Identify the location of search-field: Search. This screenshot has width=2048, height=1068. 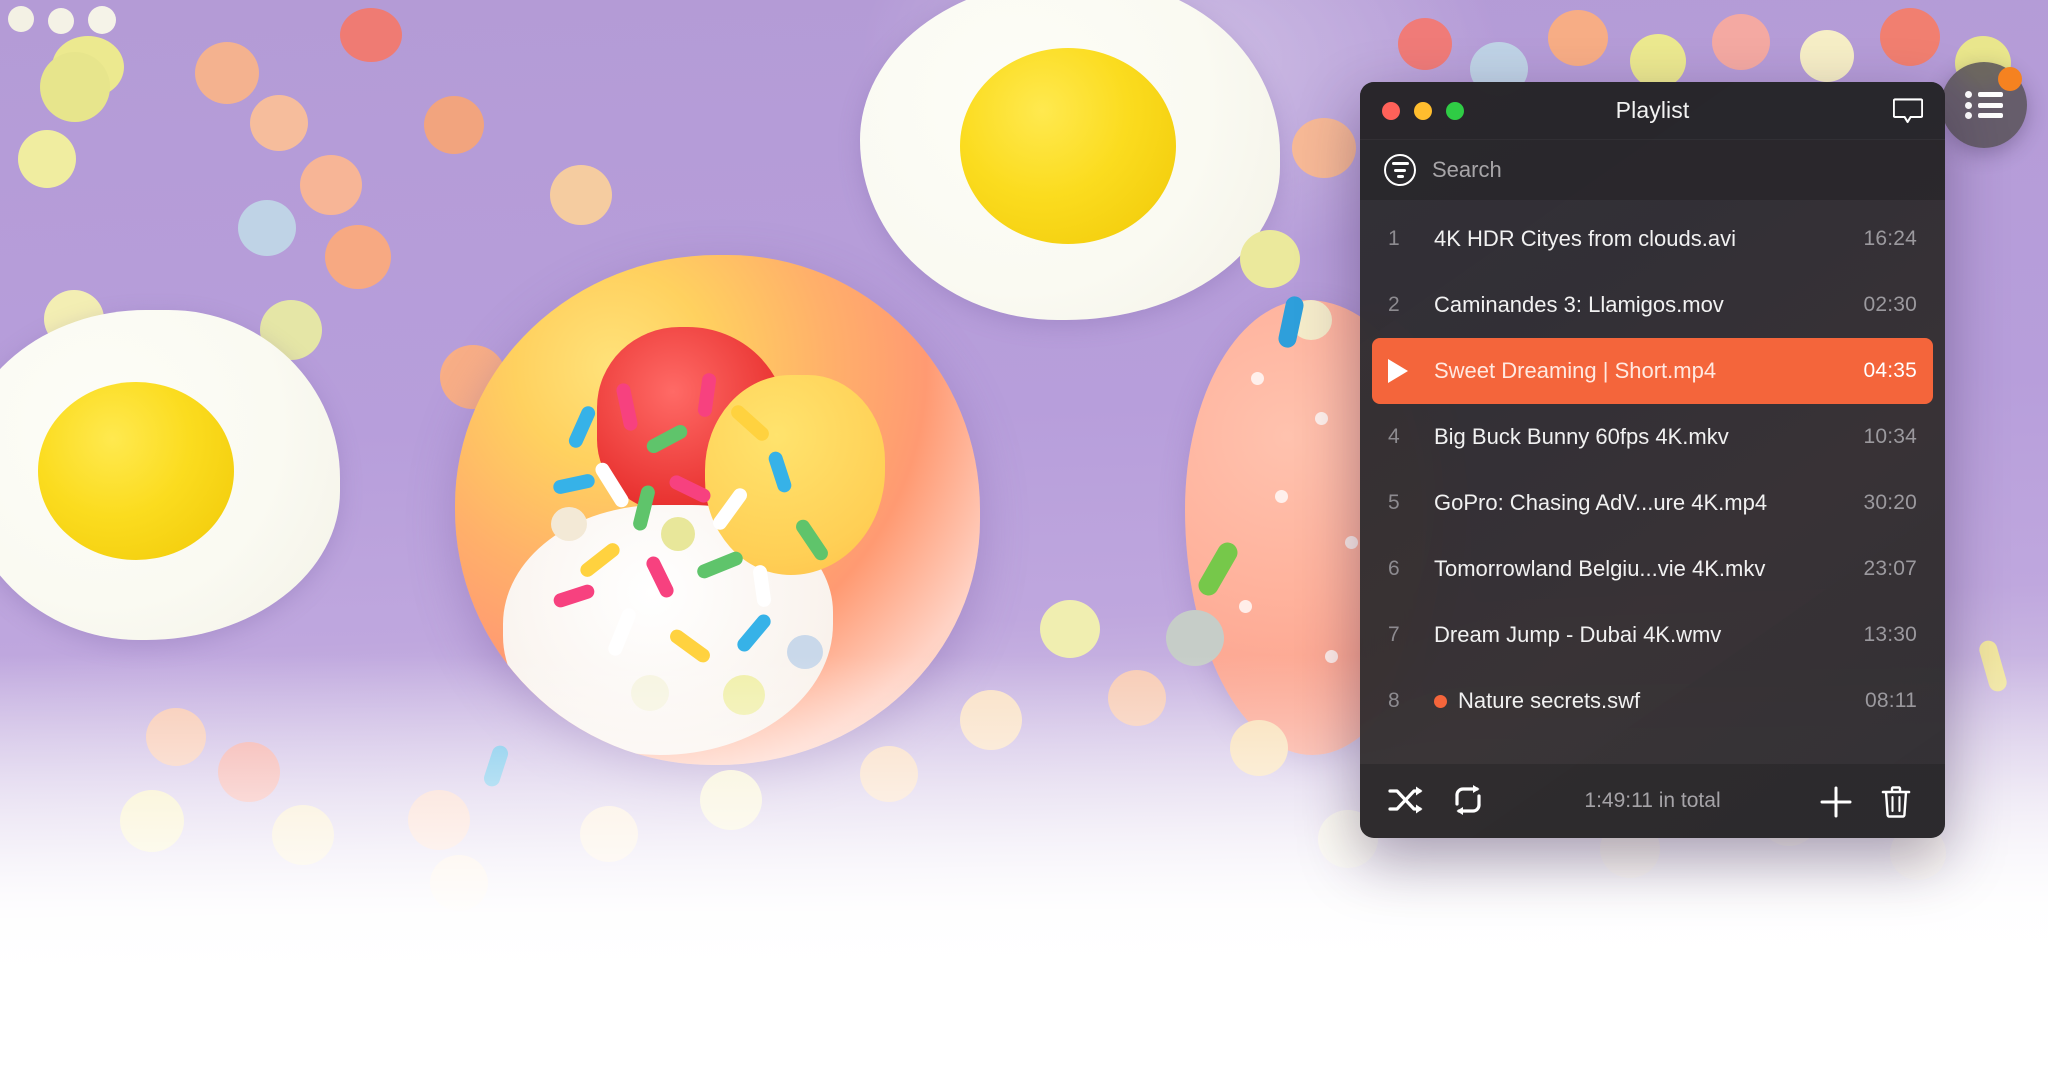
(1652, 170).